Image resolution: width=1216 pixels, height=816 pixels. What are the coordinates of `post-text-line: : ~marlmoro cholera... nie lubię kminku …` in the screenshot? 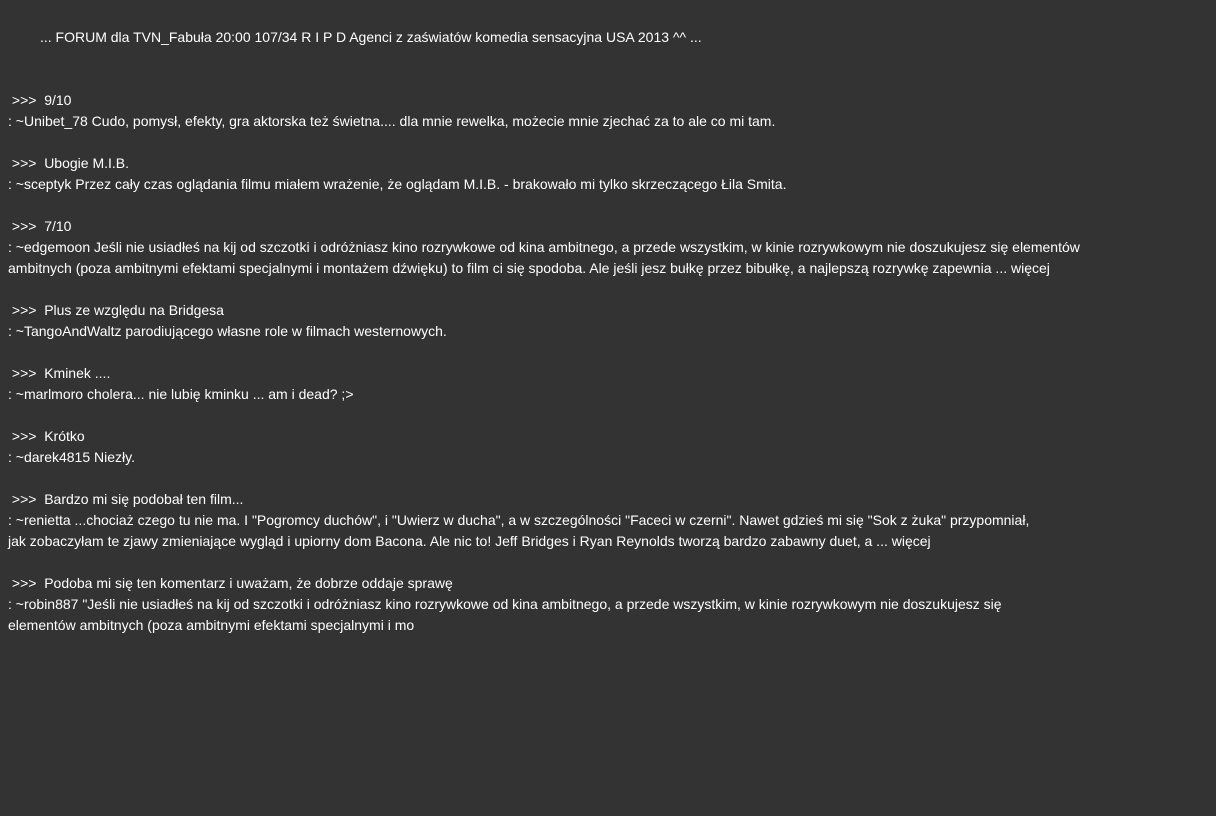 It's located at (181, 394).